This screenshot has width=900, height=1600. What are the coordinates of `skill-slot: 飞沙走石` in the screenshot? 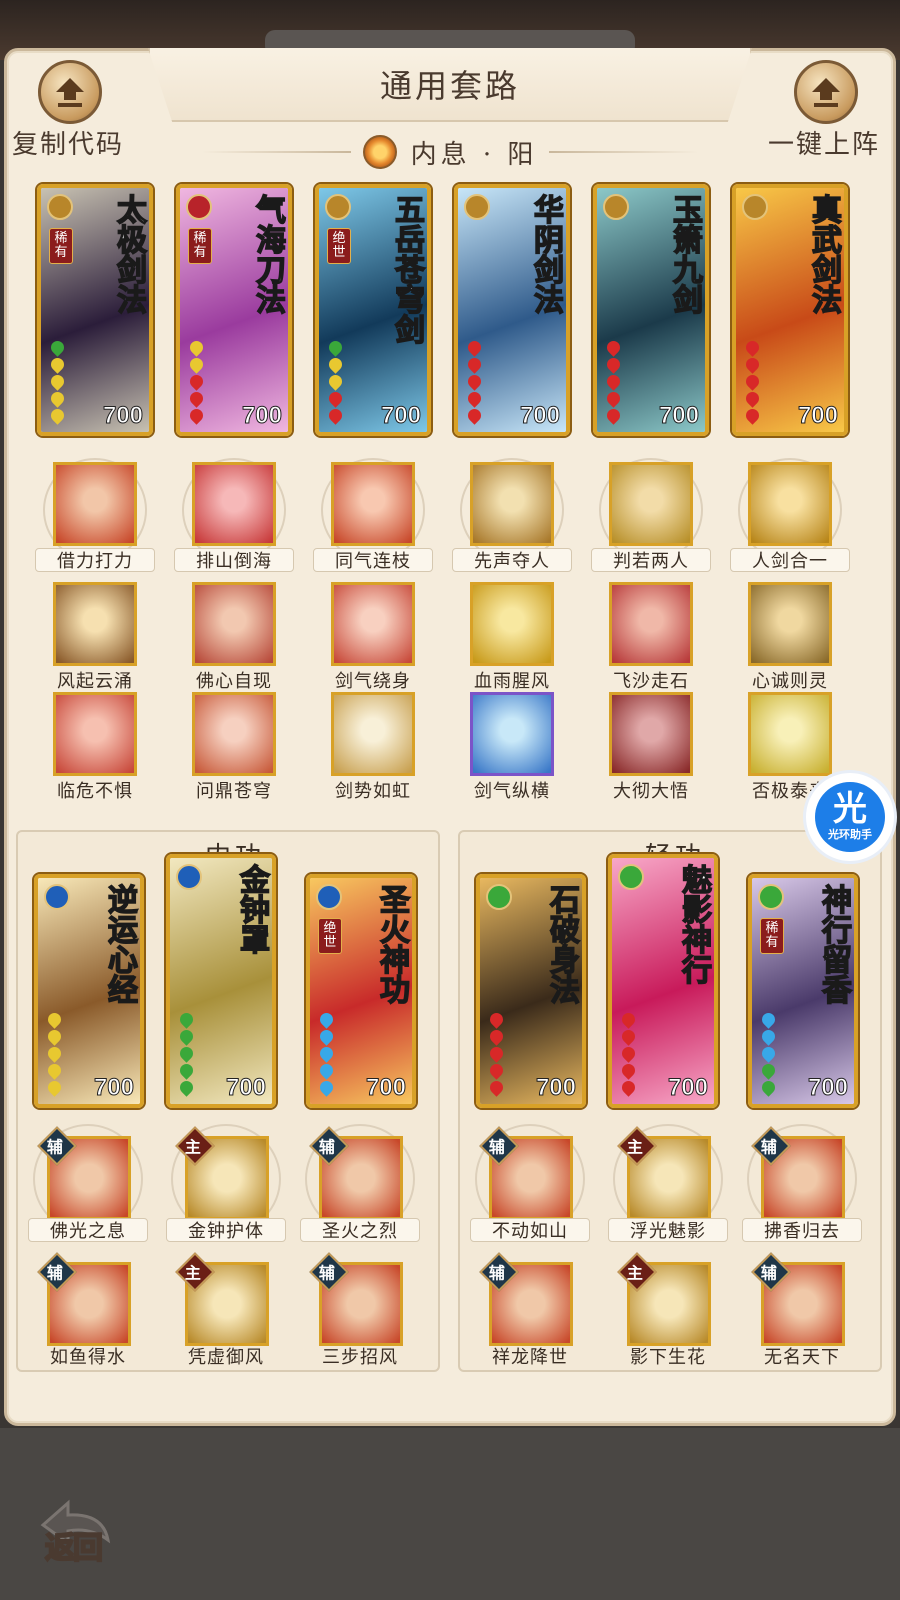 It's located at (651, 636).